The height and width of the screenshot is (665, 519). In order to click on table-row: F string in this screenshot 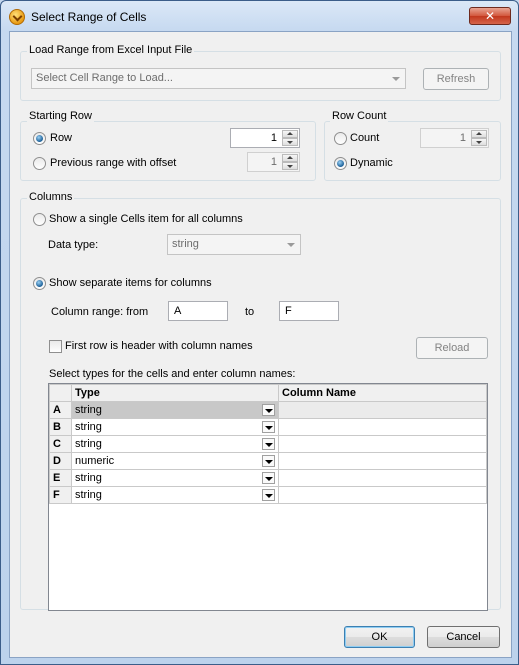, I will do `click(268, 495)`.